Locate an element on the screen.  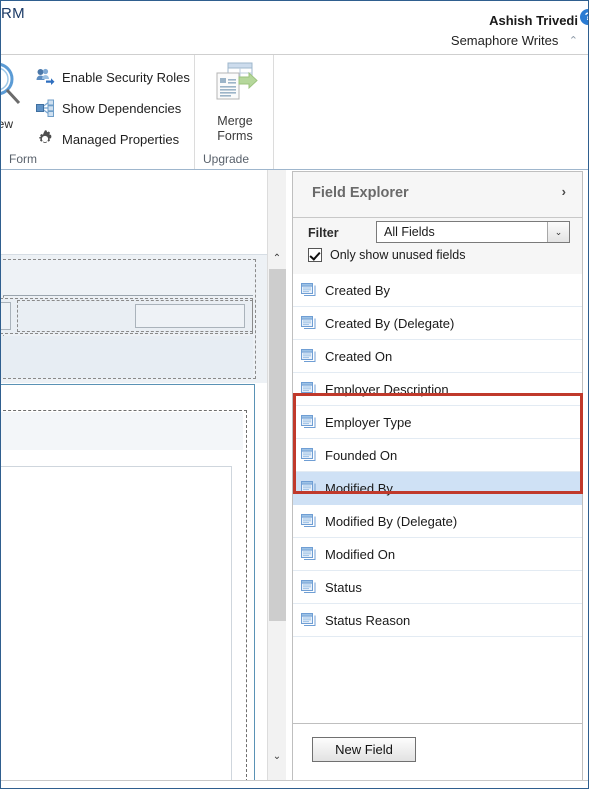
top-bar: RM Ashish Trivedi ? Semaphore Writes ⌃ is located at coordinates (294, 28).